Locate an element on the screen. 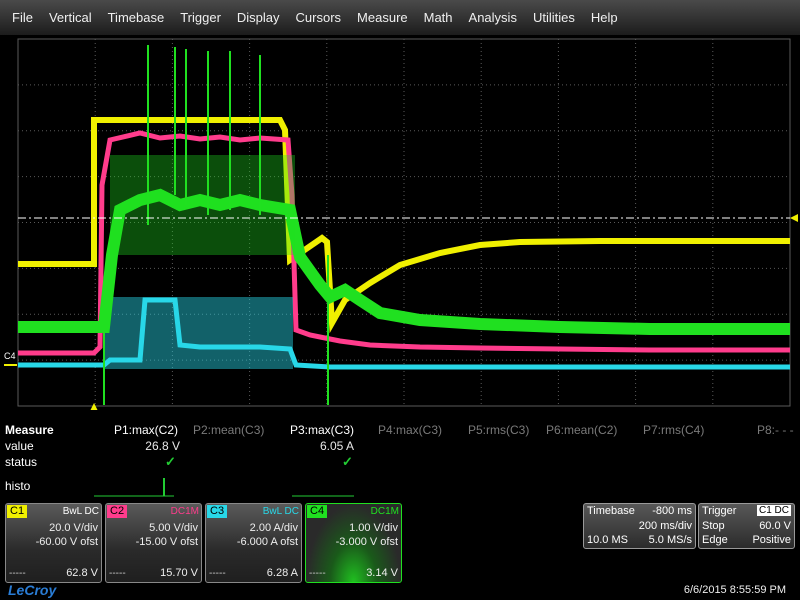 This screenshot has height=600, width=800. channel-c1-flags: BwL DC is located at coordinates (80, 511).